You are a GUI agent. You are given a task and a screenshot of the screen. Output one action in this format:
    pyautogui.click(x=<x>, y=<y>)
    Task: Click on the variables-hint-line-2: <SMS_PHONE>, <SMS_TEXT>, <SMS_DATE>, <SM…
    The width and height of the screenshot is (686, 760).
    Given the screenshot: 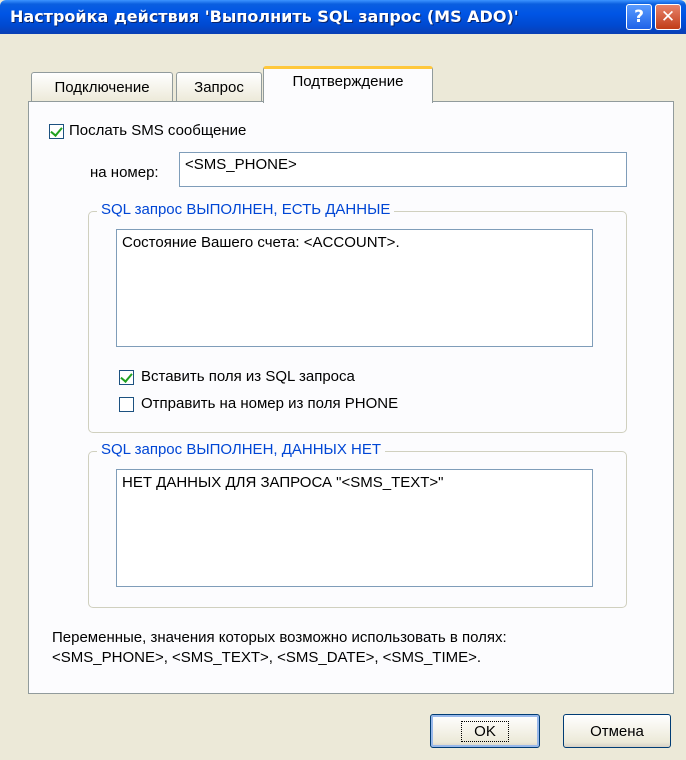 What is the action you would take?
    pyautogui.click(x=267, y=657)
    